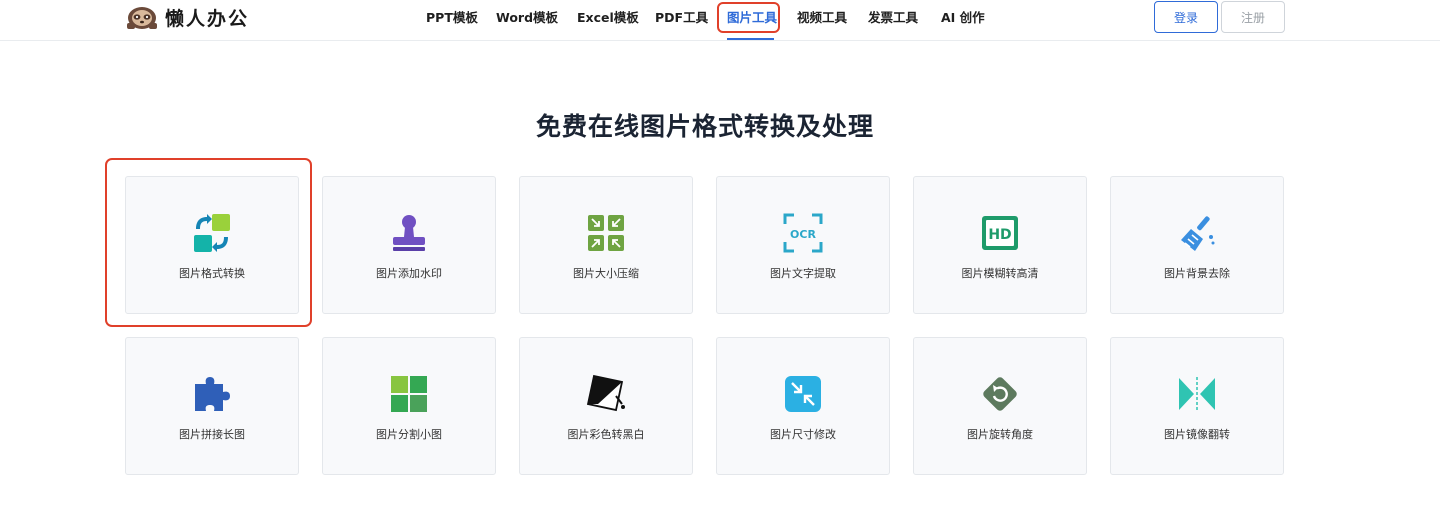  What do you see at coordinates (1197, 434) in the screenshot?
I see `tool-label: 图片镜像翻转` at bounding box center [1197, 434].